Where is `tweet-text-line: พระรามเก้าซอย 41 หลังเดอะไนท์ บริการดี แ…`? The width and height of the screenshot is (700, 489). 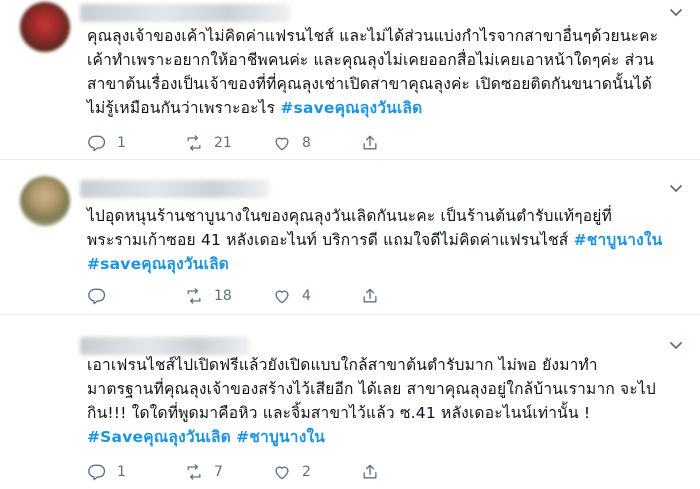
tweet-text-line: พระรามเก้าซอย 41 หลังเดอะไนท์ บริการดี แ… is located at coordinates (330, 240).